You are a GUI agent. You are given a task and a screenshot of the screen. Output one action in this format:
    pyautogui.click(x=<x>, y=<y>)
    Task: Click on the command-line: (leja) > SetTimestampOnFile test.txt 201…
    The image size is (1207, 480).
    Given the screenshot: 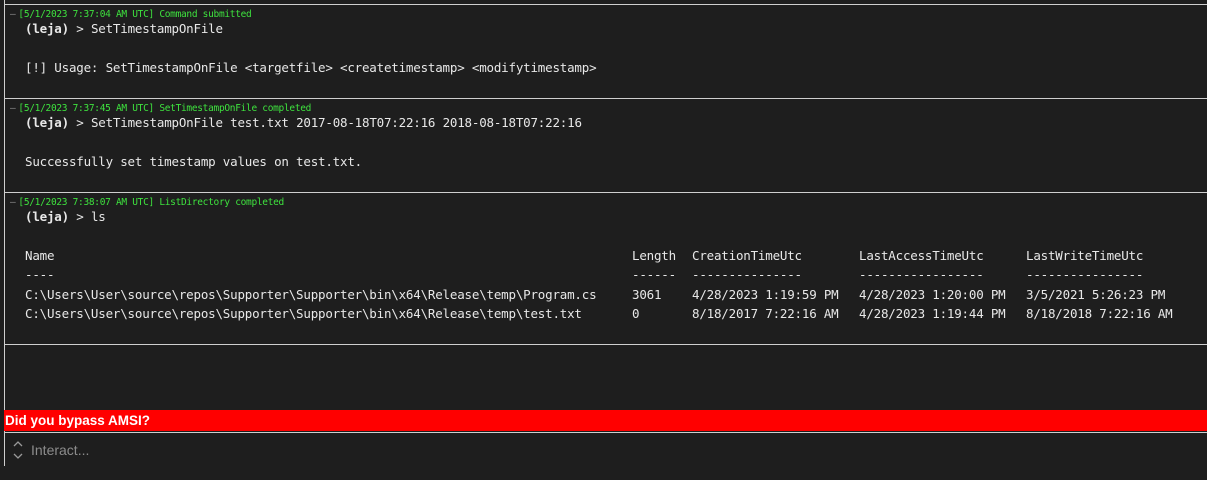 What is the action you would take?
    pyautogui.click(x=303, y=122)
    